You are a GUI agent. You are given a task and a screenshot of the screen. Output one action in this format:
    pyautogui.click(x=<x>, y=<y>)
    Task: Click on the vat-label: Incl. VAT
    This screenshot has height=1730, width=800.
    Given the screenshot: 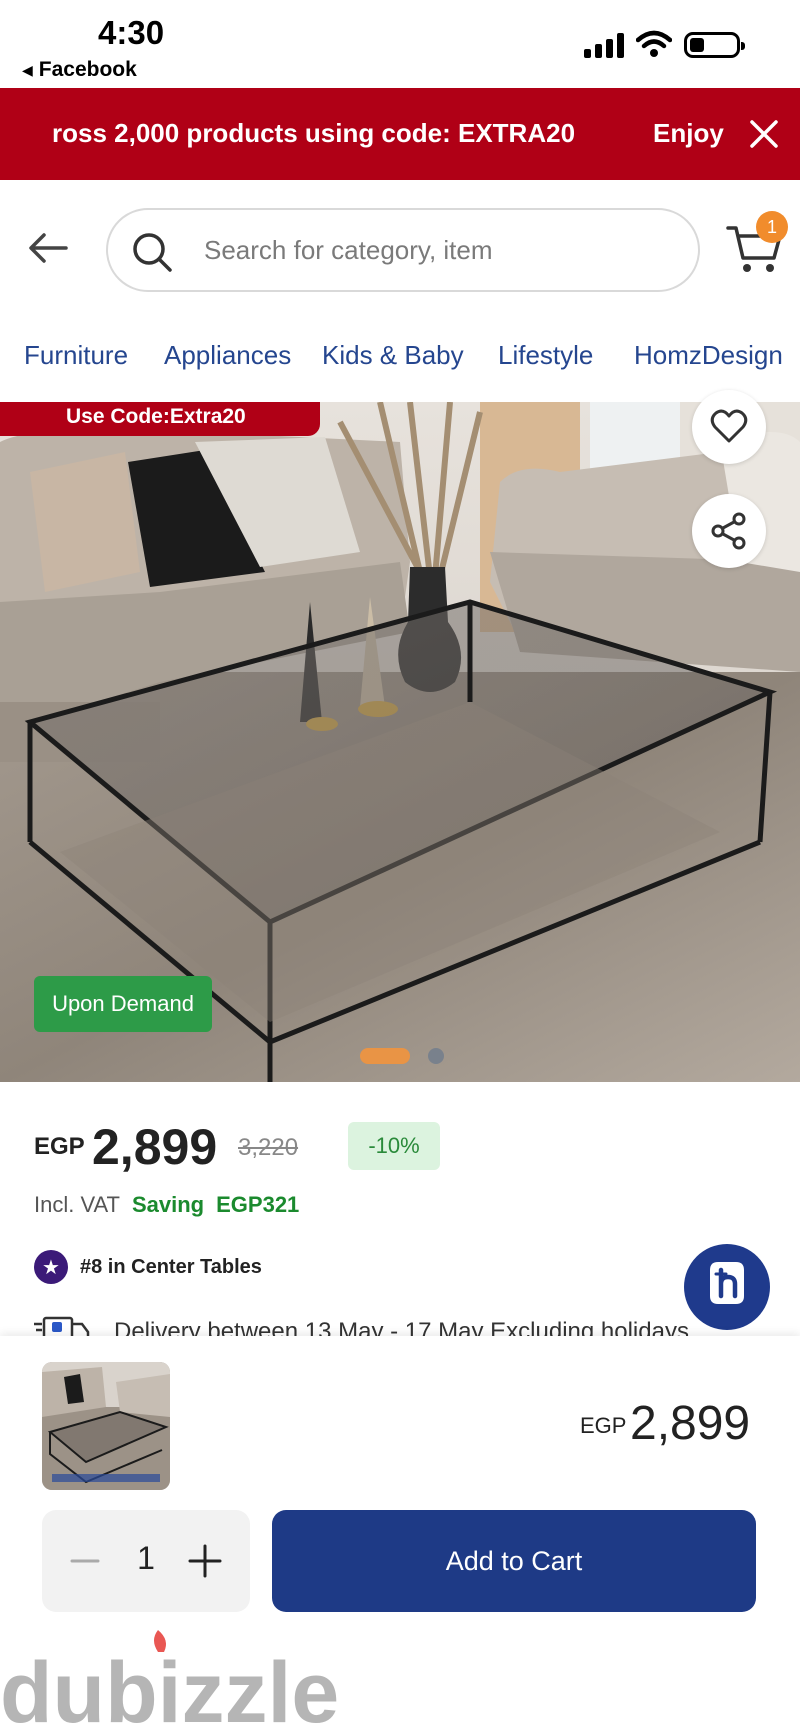 What is the action you would take?
    pyautogui.click(x=77, y=1204)
    